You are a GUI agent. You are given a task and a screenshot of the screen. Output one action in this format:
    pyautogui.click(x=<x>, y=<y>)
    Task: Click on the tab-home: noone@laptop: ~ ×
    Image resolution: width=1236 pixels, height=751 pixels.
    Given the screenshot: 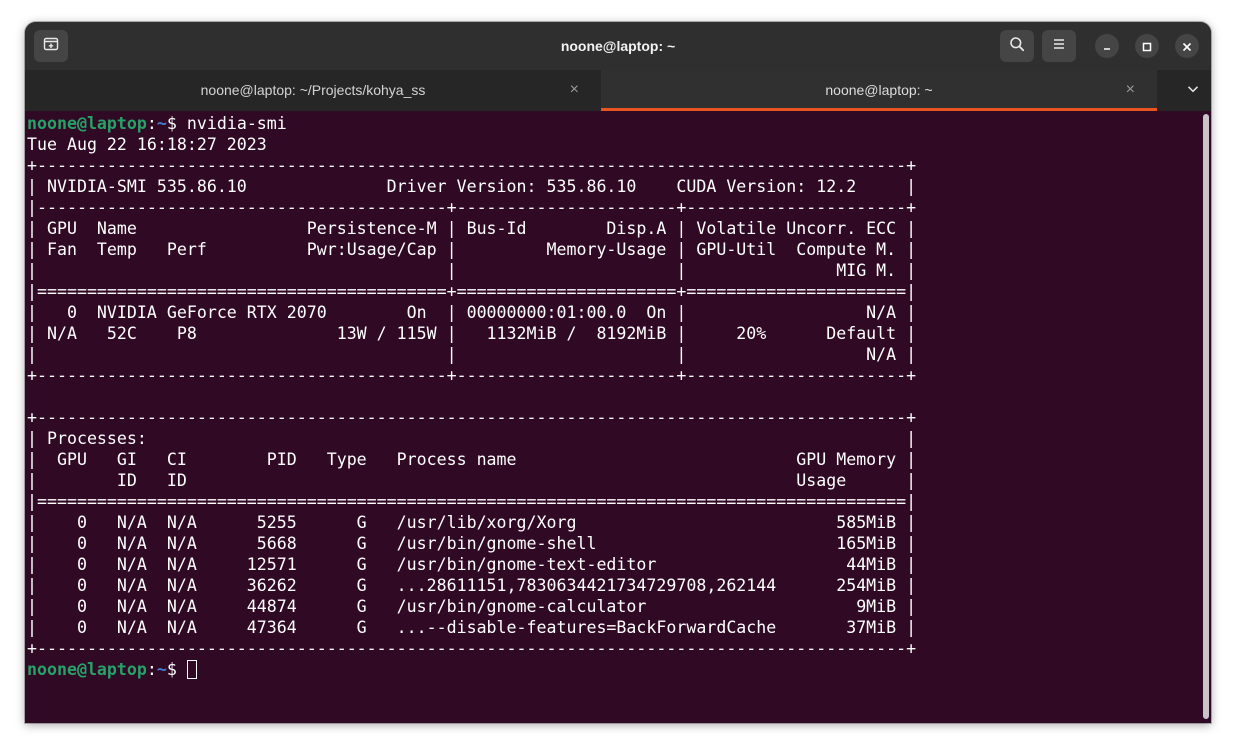 What is the action you would take?
    pyautogui.click(x=879, y=90)
    